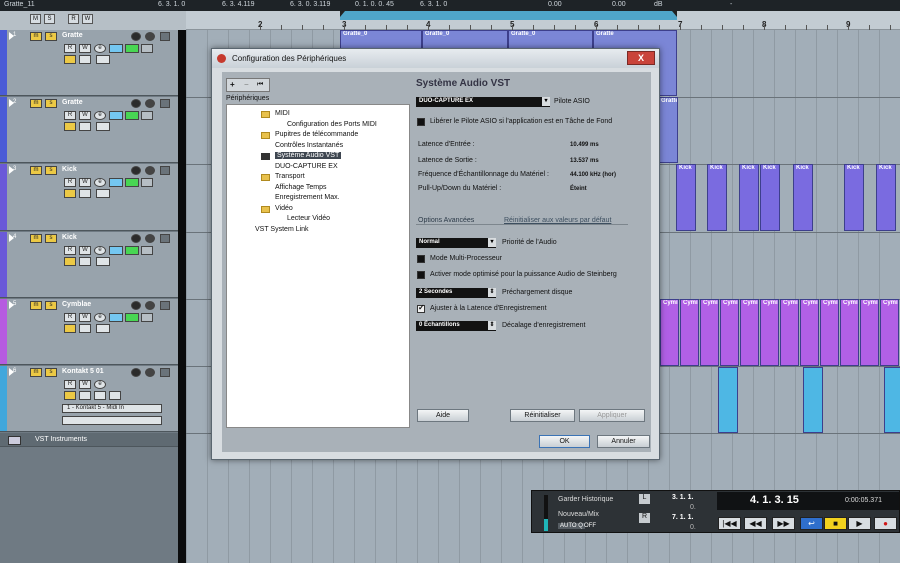 This screenshot has height=563, width=900. I want to click on tree-item: Contrôles Instantanés, so click(309, 145).